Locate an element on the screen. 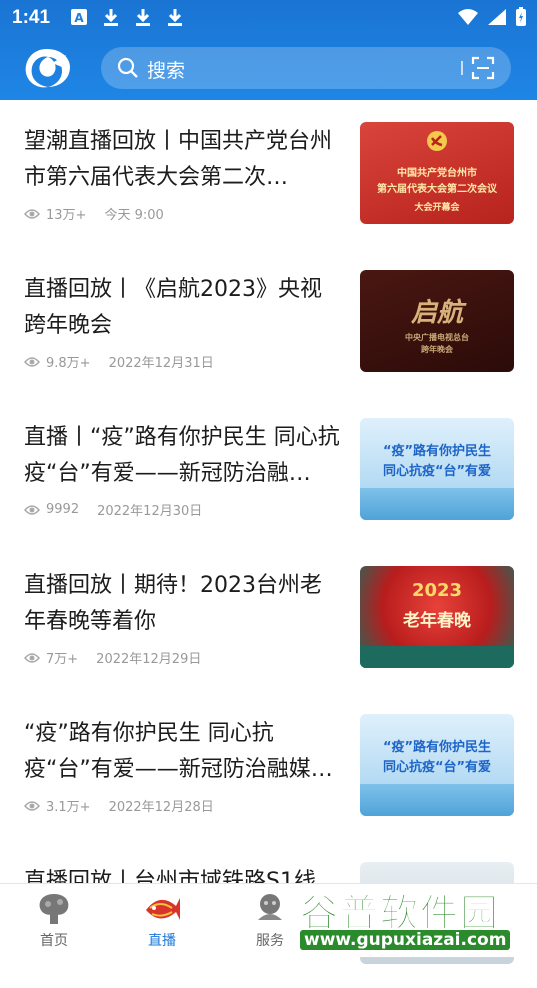  thumb-line: 2023 is located at coordinates (437, 590).